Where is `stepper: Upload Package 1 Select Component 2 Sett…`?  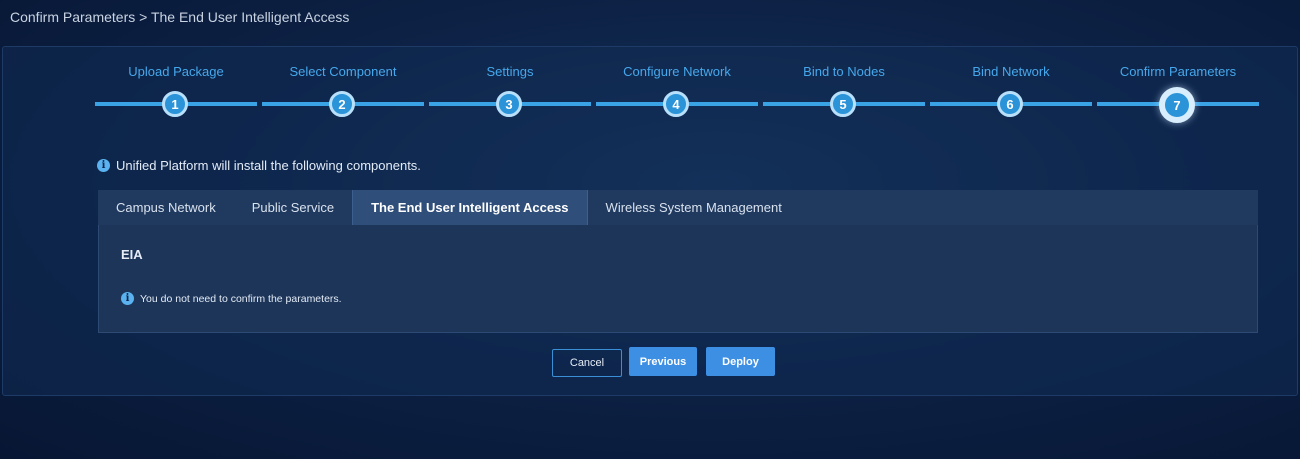
stepper: Upload Package 1 Select Component 2 Sett… is located at coordinates (677, 93).